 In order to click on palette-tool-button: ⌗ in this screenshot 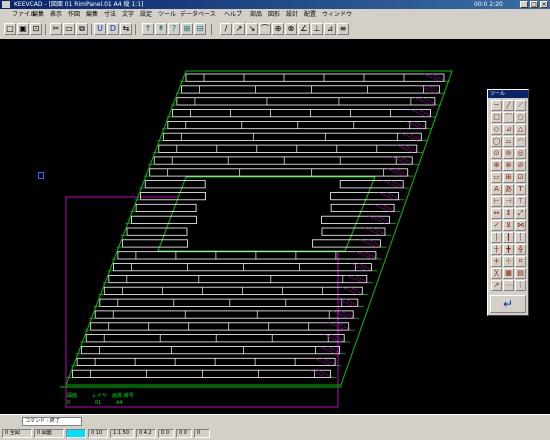, I will do `click(520, 261)`.